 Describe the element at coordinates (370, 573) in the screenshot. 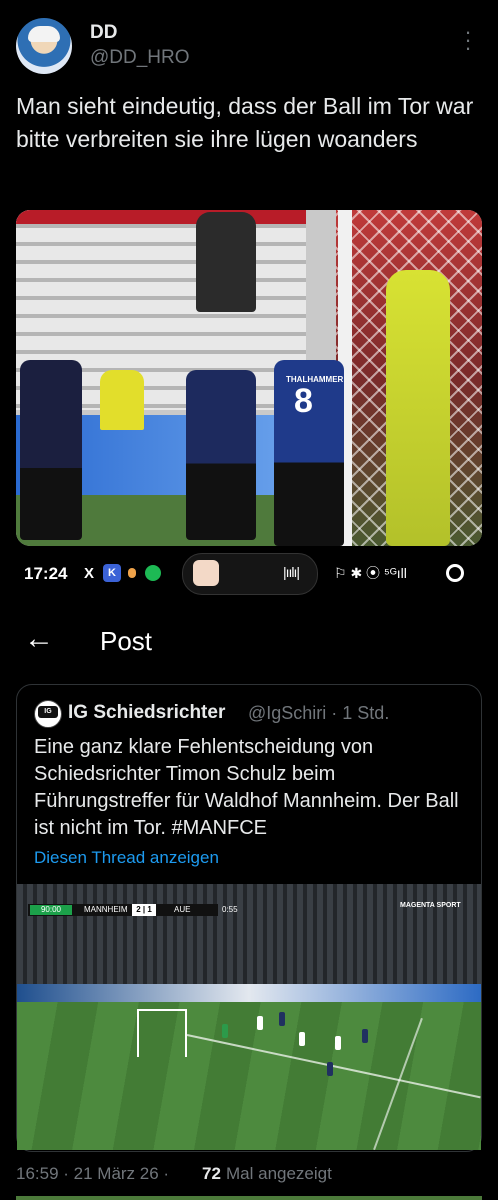

I see `status-icons: ⚐ ✱ ⦿ ⁵ᴳıll` at that location.